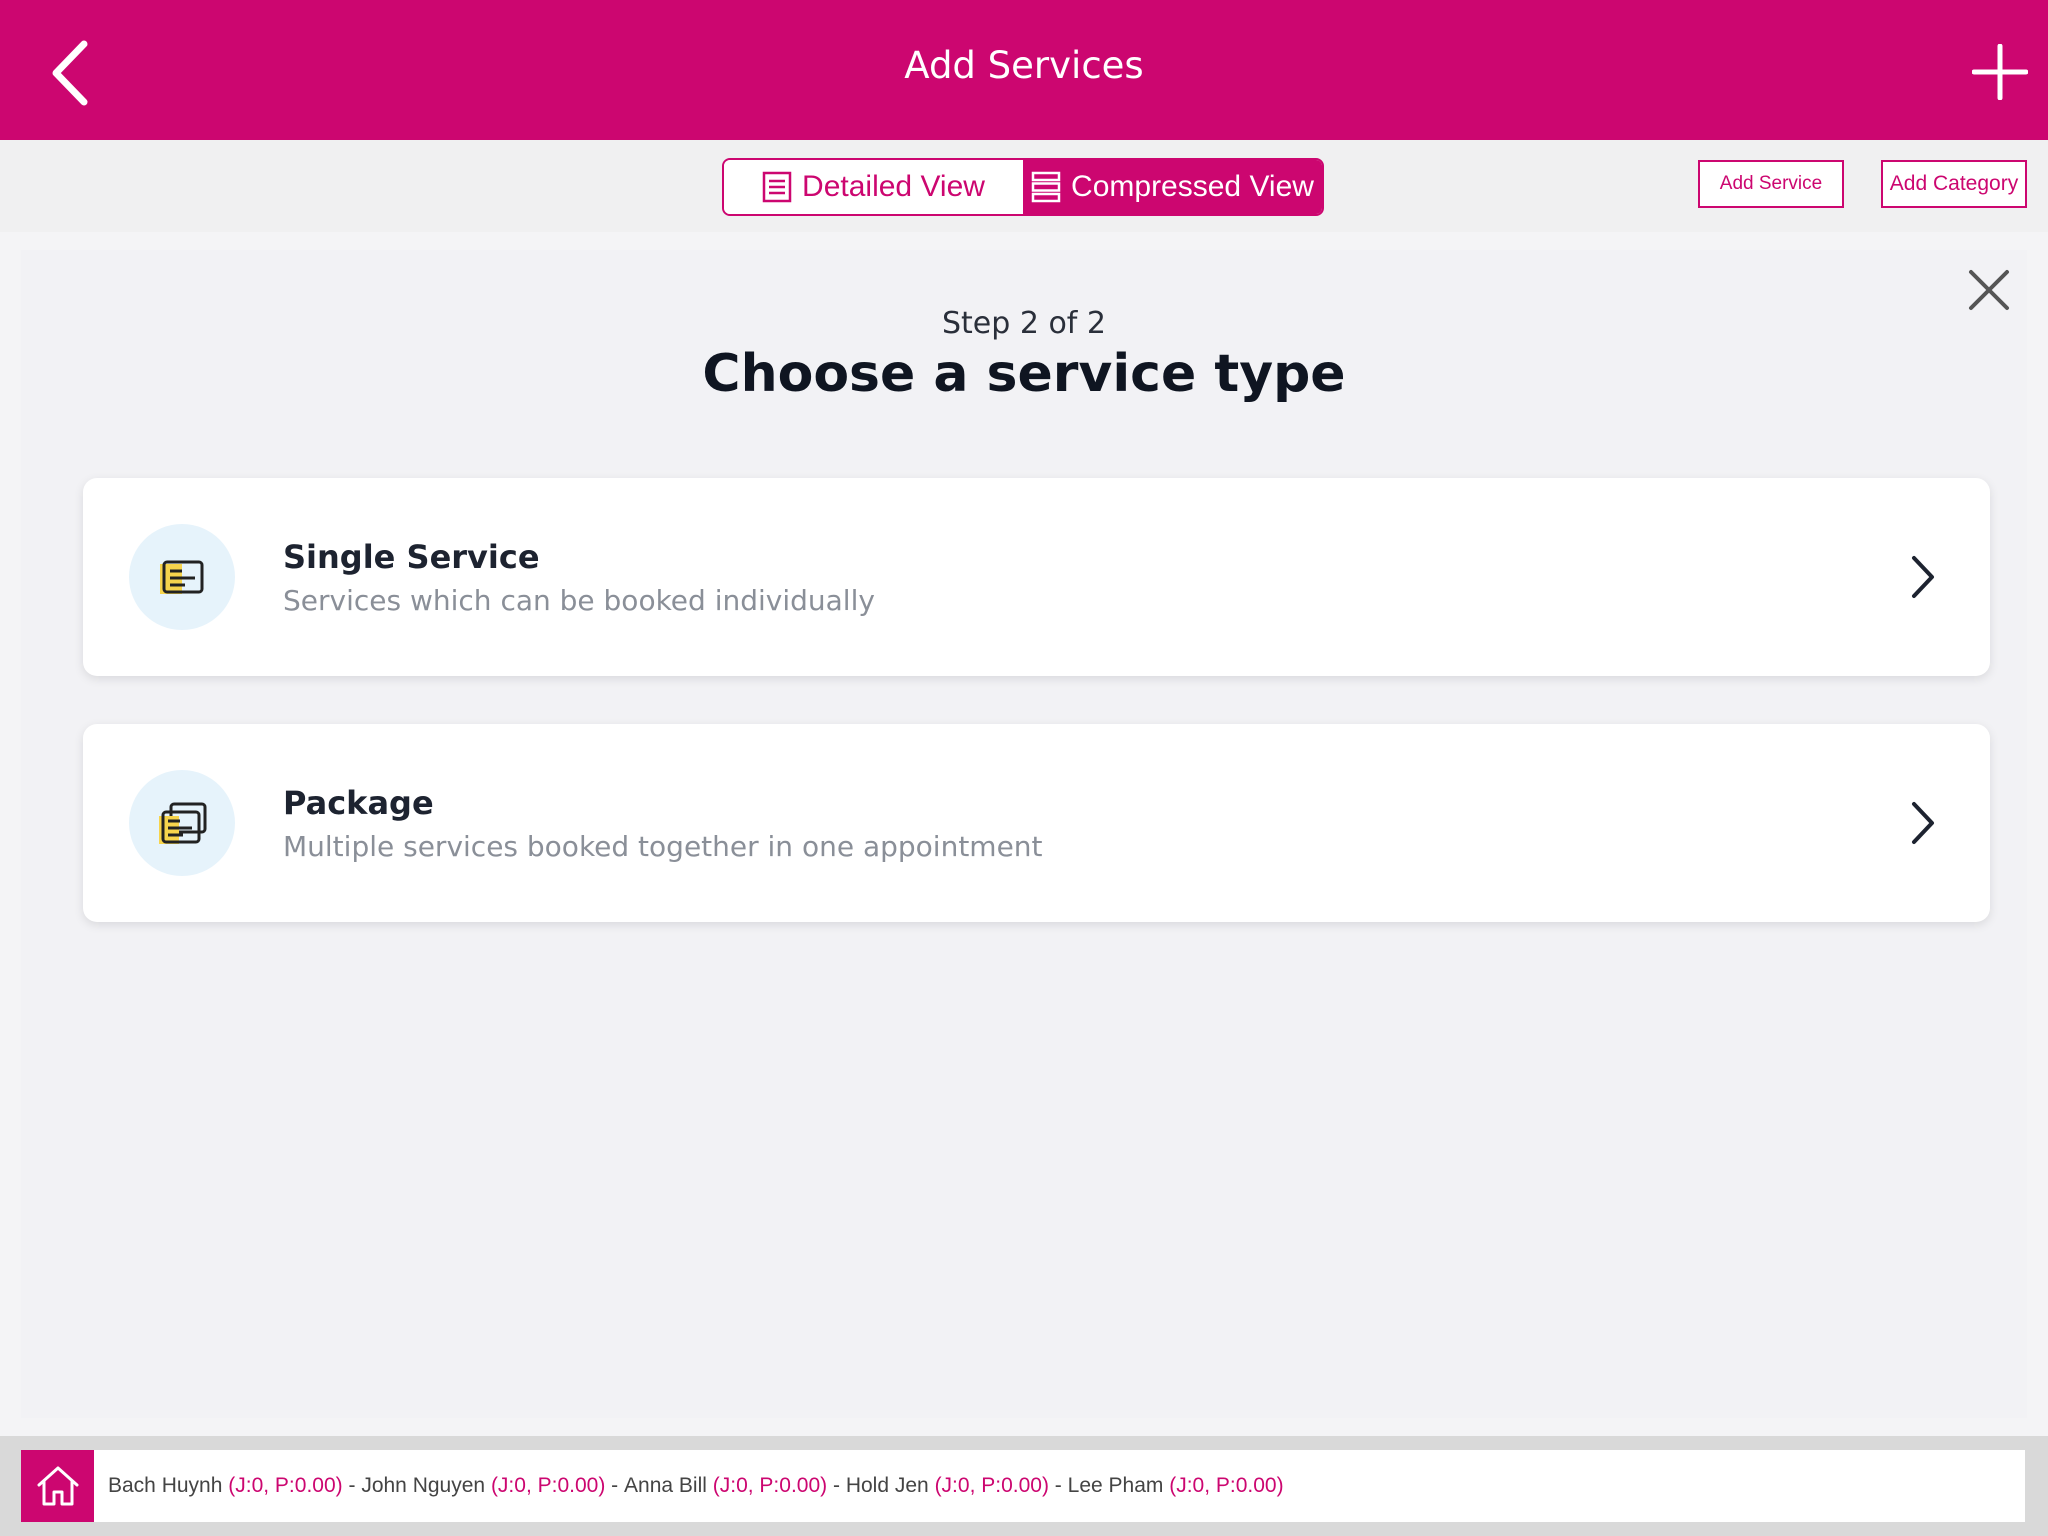  I want to click on staff-name: John Nguyen, so click(423, 1486).